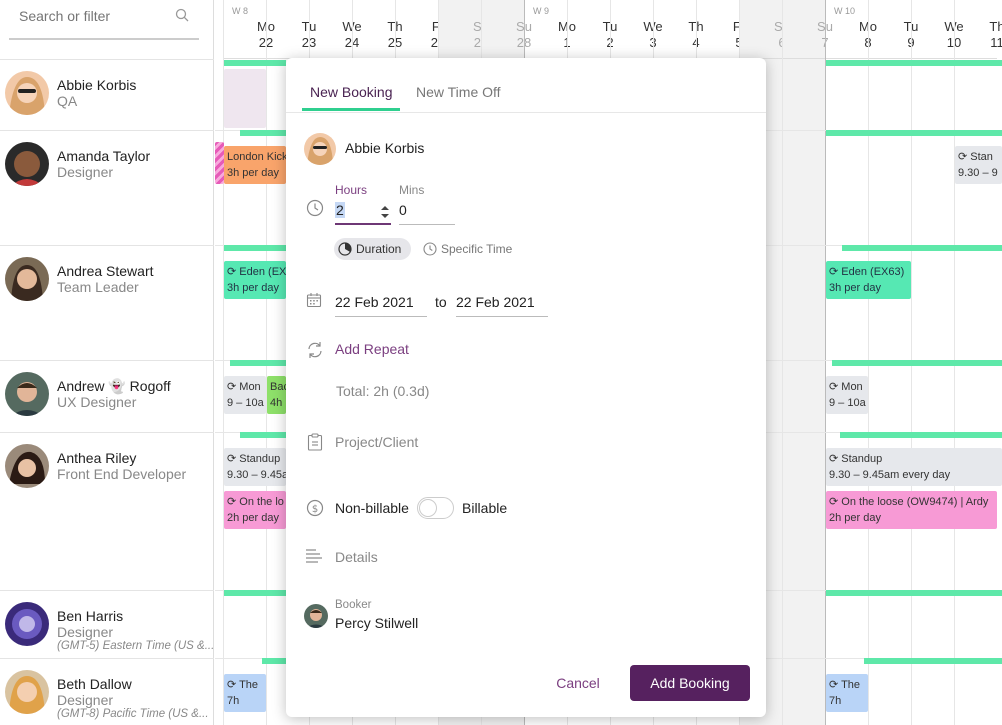  Describe the element at coordinates (578, 683) in the screenshot. I see `cancel-button: Cancel` at that location.